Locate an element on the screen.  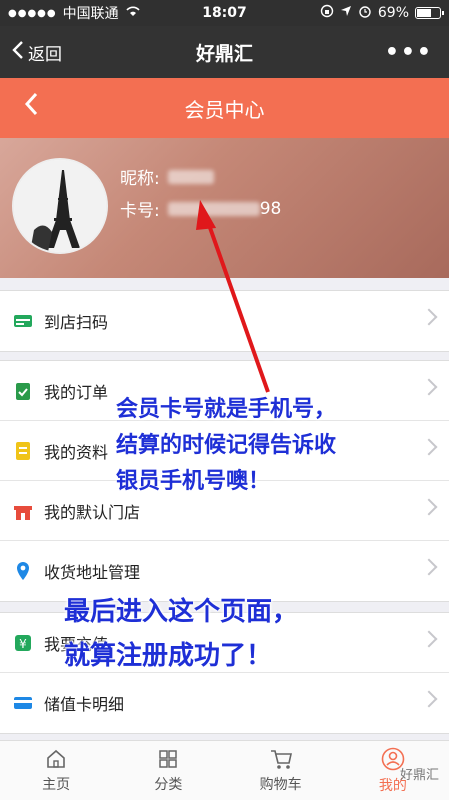
tab-home: 主页 is located at coordinates (56, 770).